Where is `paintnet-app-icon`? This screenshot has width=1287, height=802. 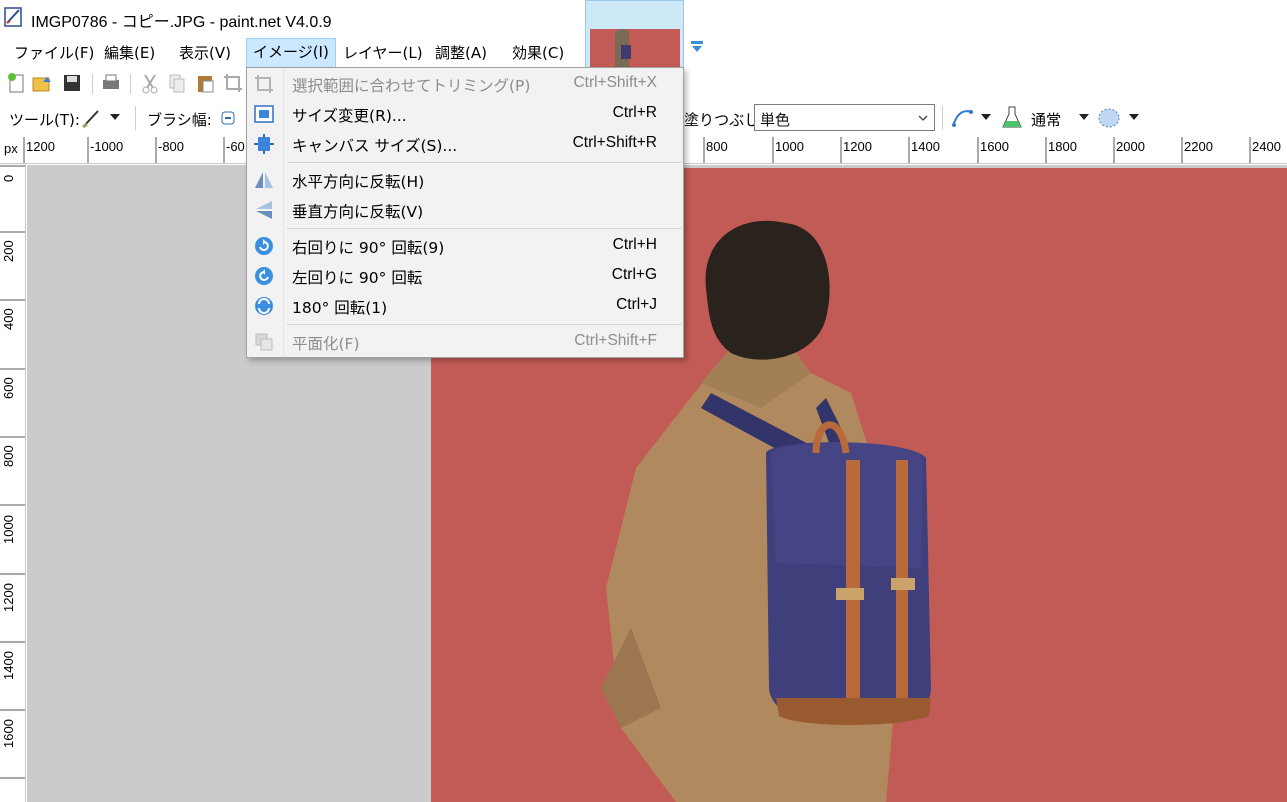 paintnet-app-icon is located at coordinates (14, 17).